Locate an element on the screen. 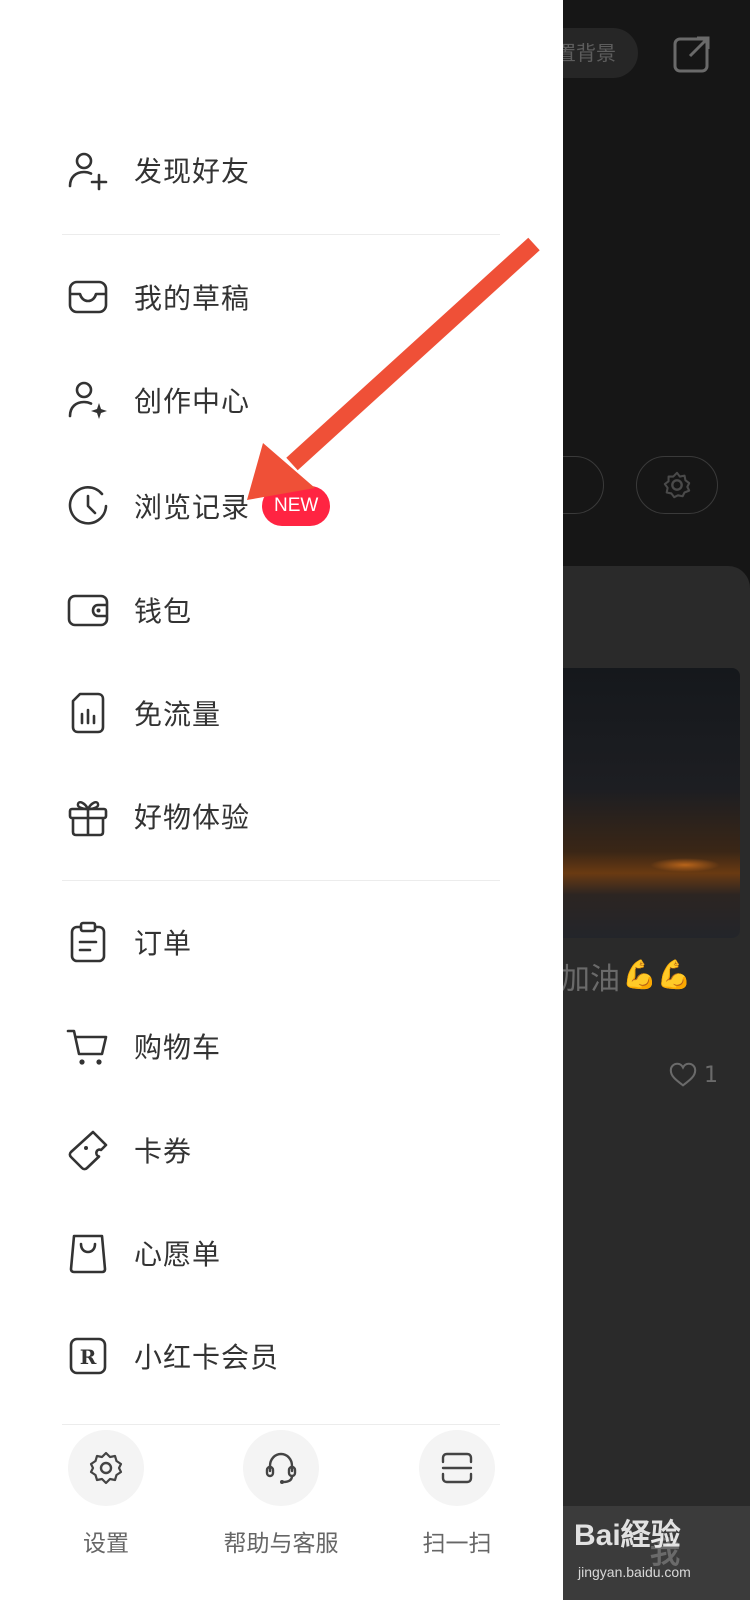 The height and width of the screenshot is (1600, 750). muscle-emoji: 💪💪 is located at coordinates (657, 974).